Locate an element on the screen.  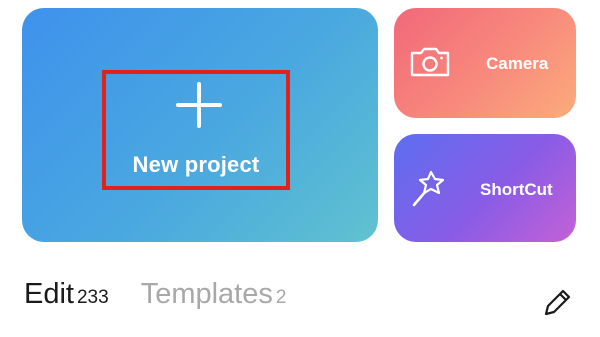
camera-icon is located at coordinates (430, 62).